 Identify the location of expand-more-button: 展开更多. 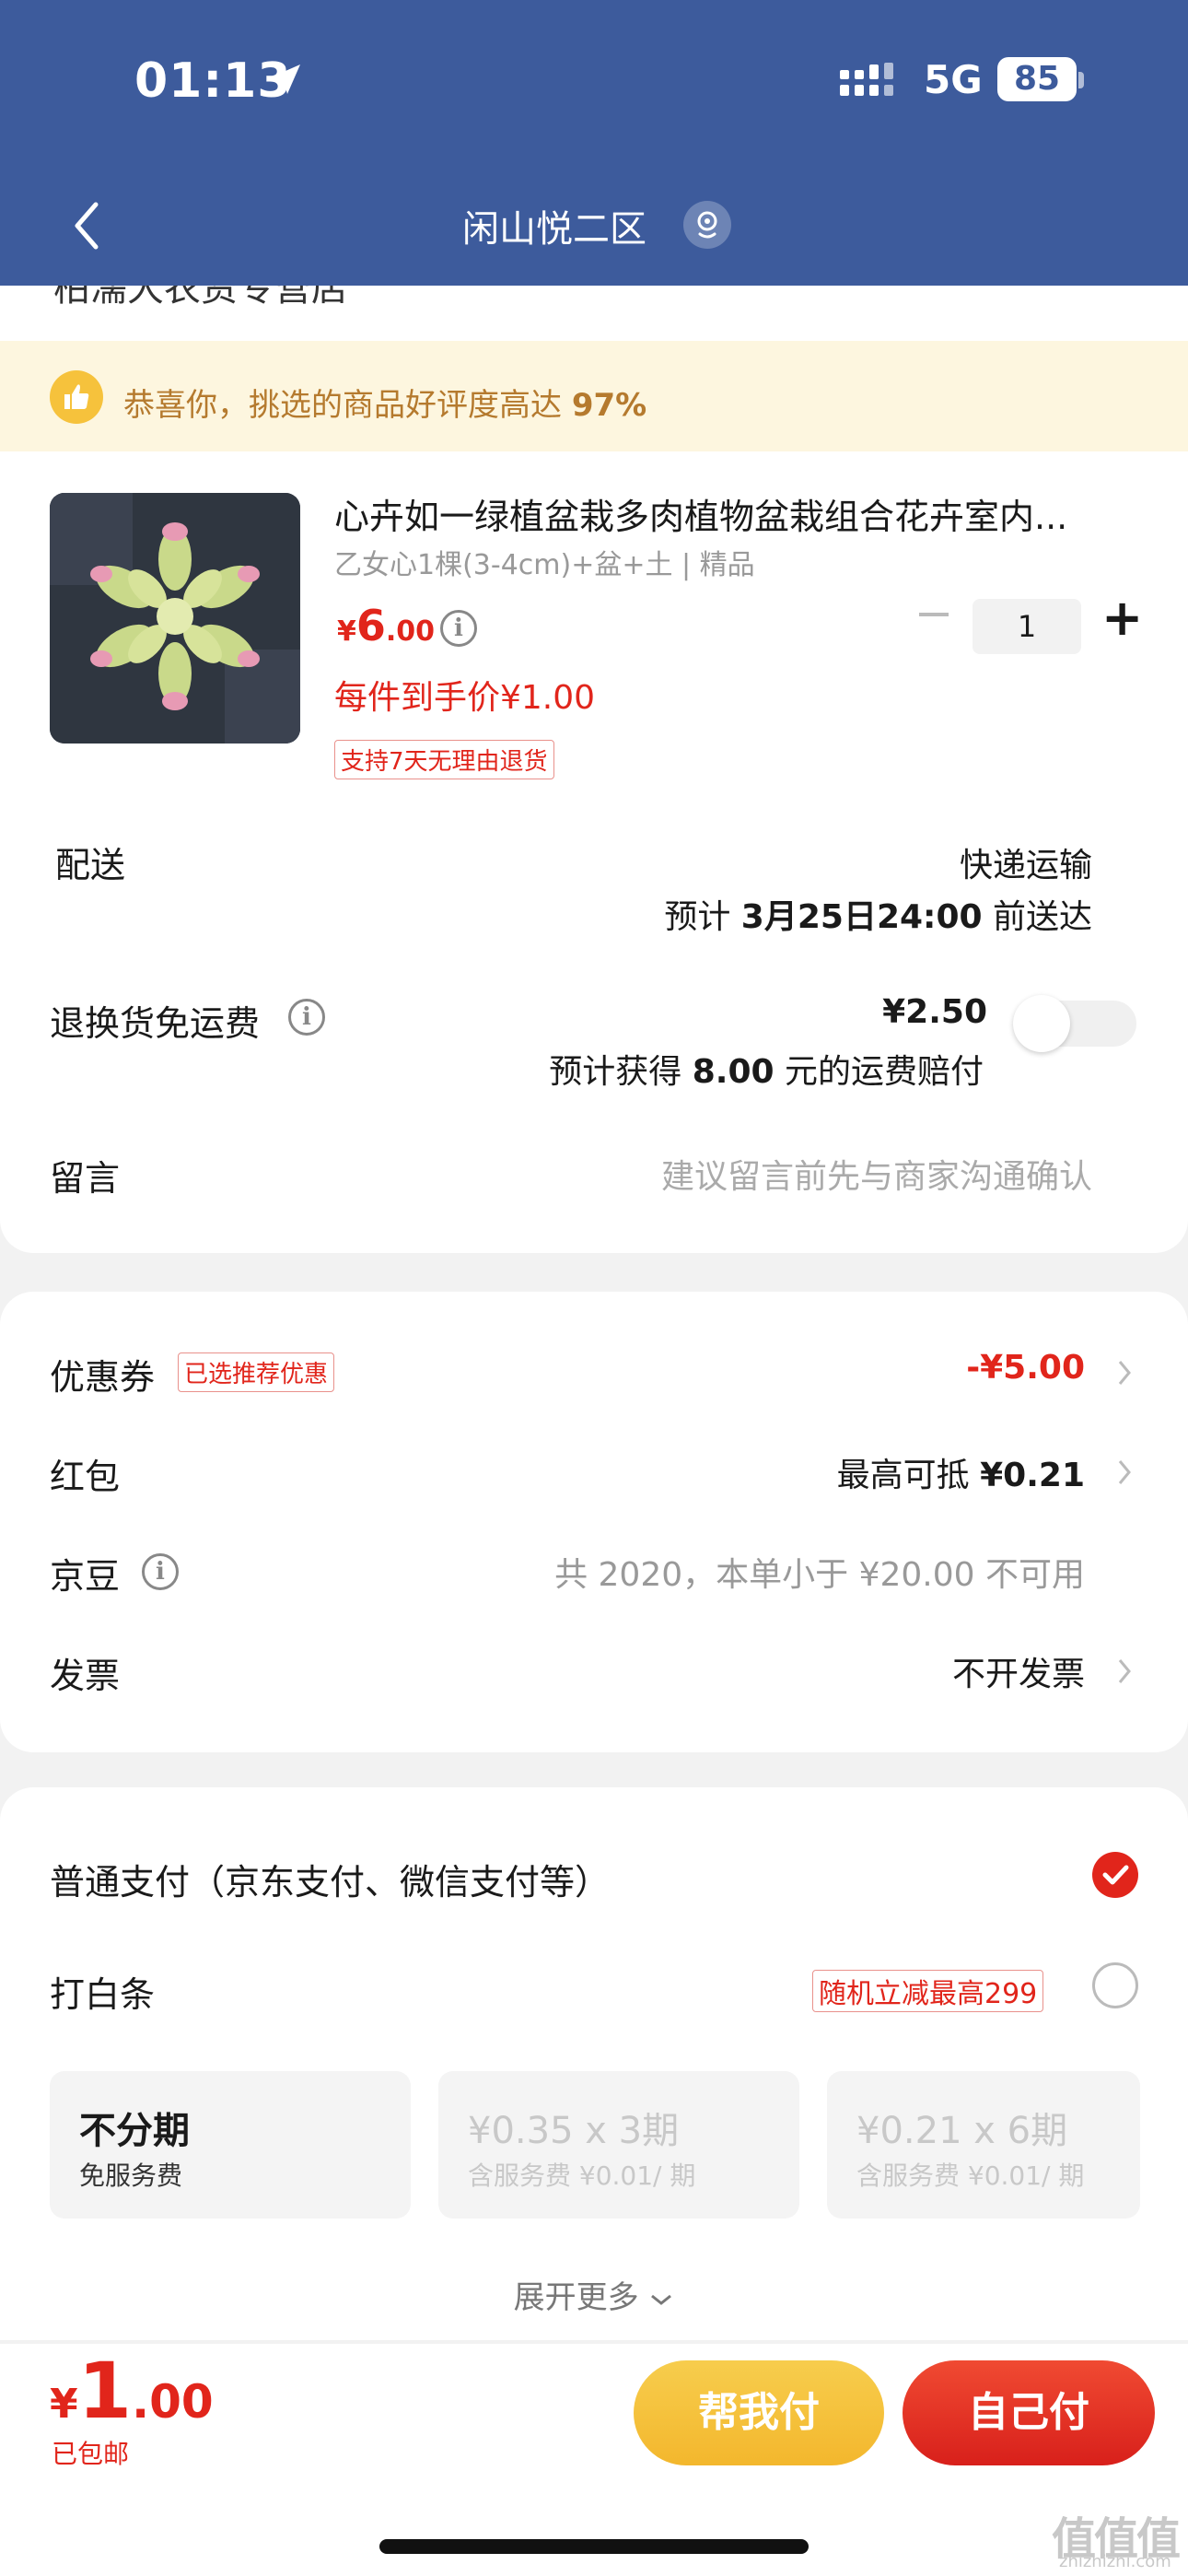
(594, 2294).